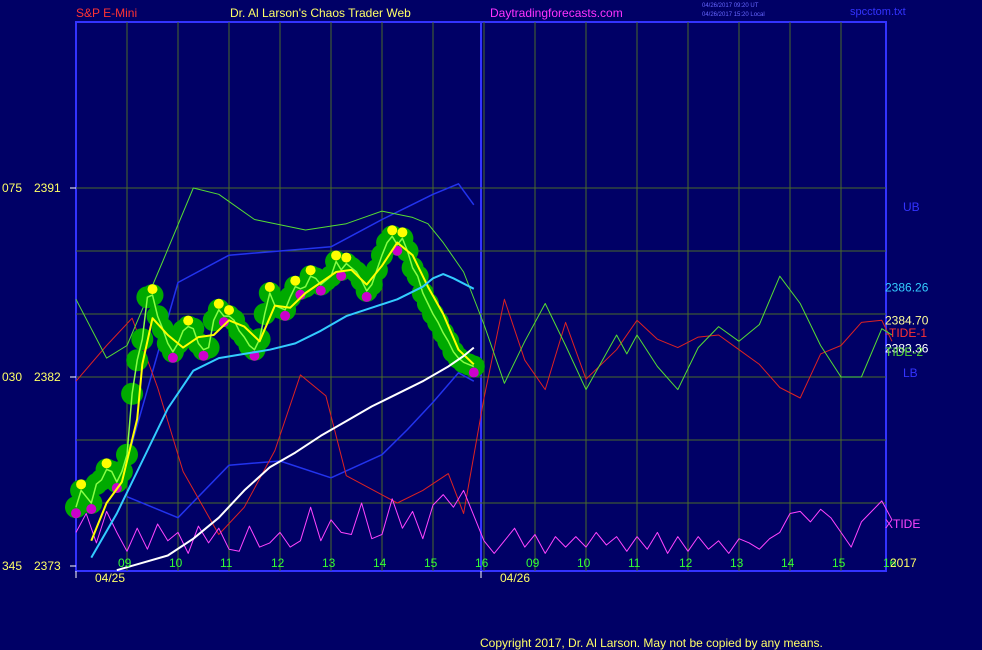 Image resolution: width=982 pixels, height=650 pixels. What do you see at coordinates (910, 373) in the screenshot?
I see `right-label: LB` at bounding box center [910, 373].